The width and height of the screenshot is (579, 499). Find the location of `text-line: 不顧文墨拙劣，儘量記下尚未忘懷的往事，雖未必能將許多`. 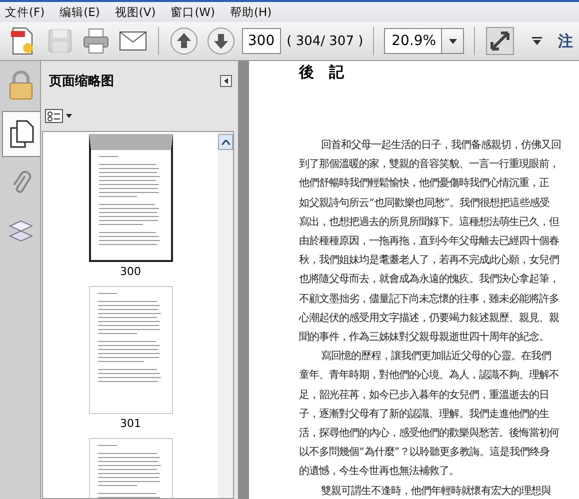

text-line: 不顧文墨拙劣，儘量記下尚未忘懷的往事，雖未必能將許多 is located at coordinates (429, 299).